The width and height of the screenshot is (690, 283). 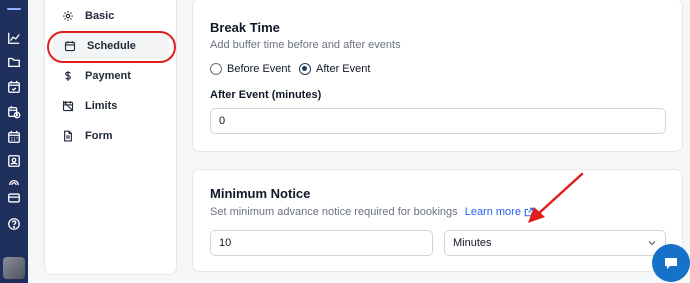 What do you see at coordinates (14, 137) in the screenshot?
I see `calendar-icon` at bounding box center [14, 137].